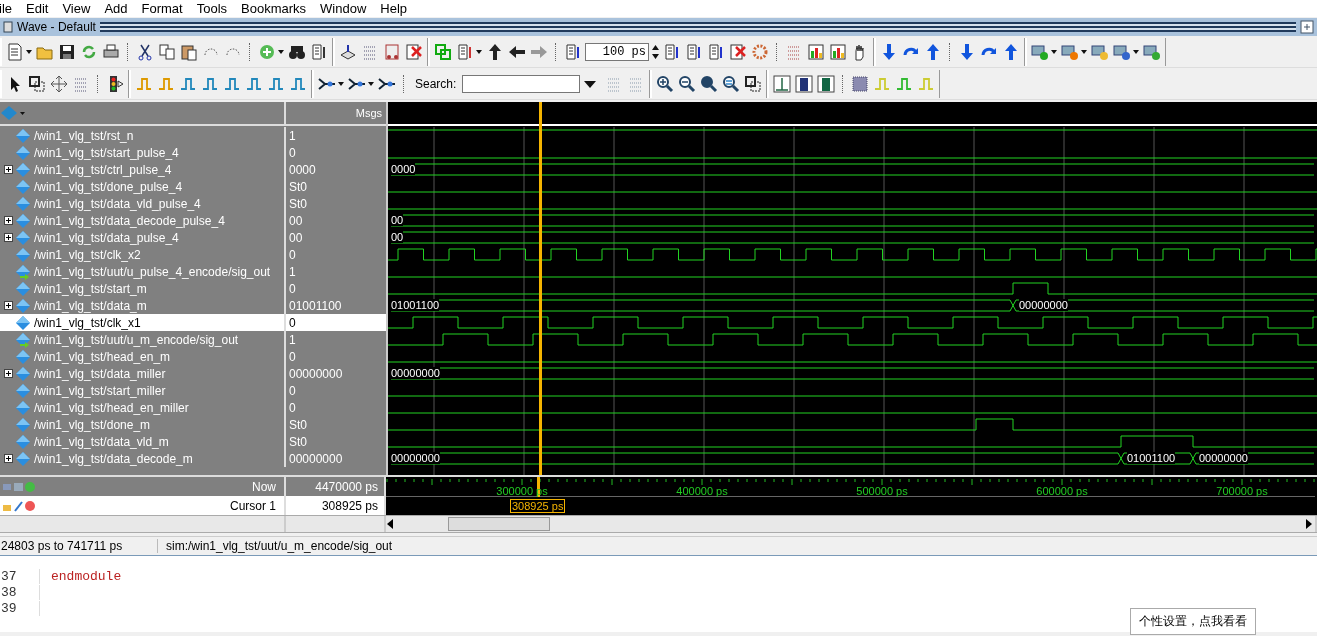  What do you see at coordinates (296, 237) in the screenshot?
I see `signal-value: 00` at bounding box center [296, 237].